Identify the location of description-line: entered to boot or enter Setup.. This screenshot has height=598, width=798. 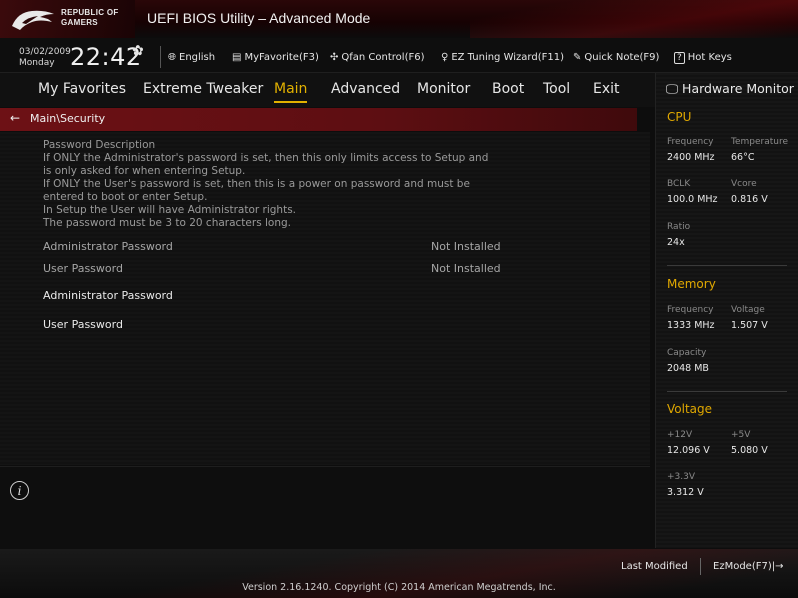
(125, 197).